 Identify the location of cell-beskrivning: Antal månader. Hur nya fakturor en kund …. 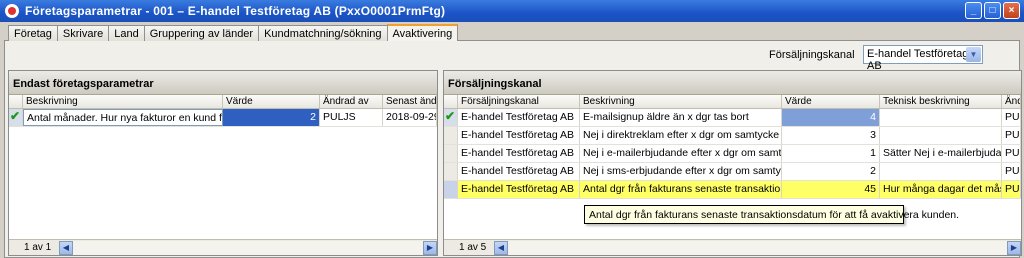
(123, 117).